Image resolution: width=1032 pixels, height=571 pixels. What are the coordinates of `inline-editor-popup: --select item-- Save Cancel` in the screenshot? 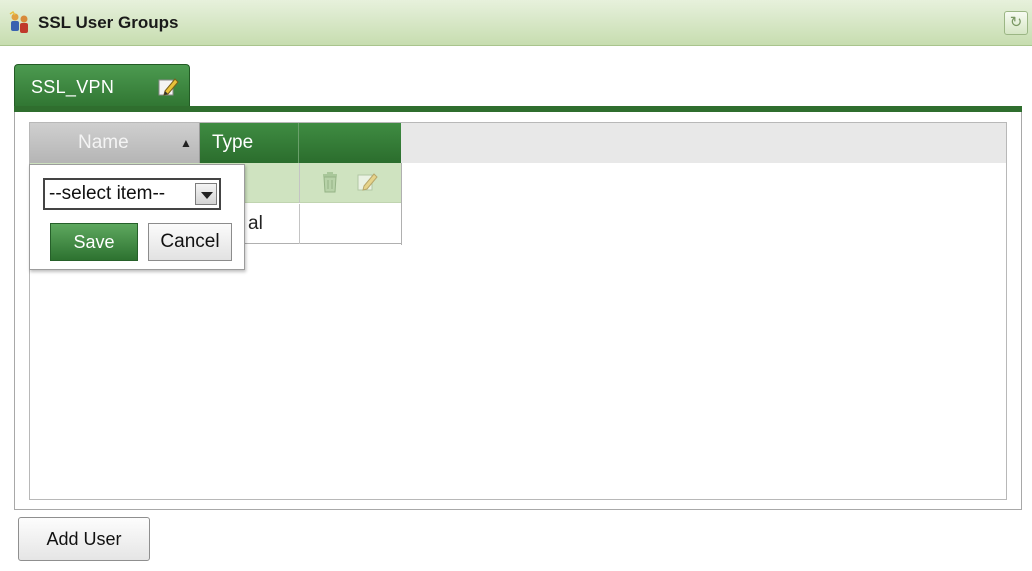 It's located at (137, 217).